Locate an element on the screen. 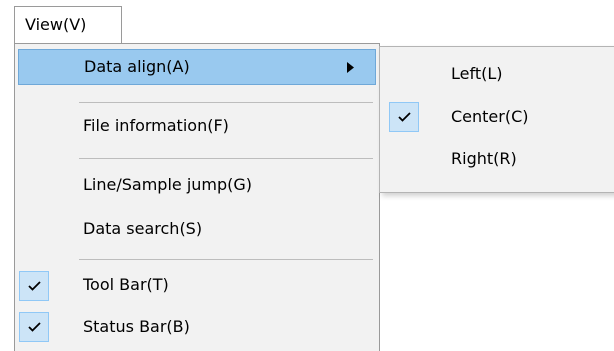 This screenshot has width=614, height=351. submenu-item-left: Left(L) is located at coordinates (499, 74).